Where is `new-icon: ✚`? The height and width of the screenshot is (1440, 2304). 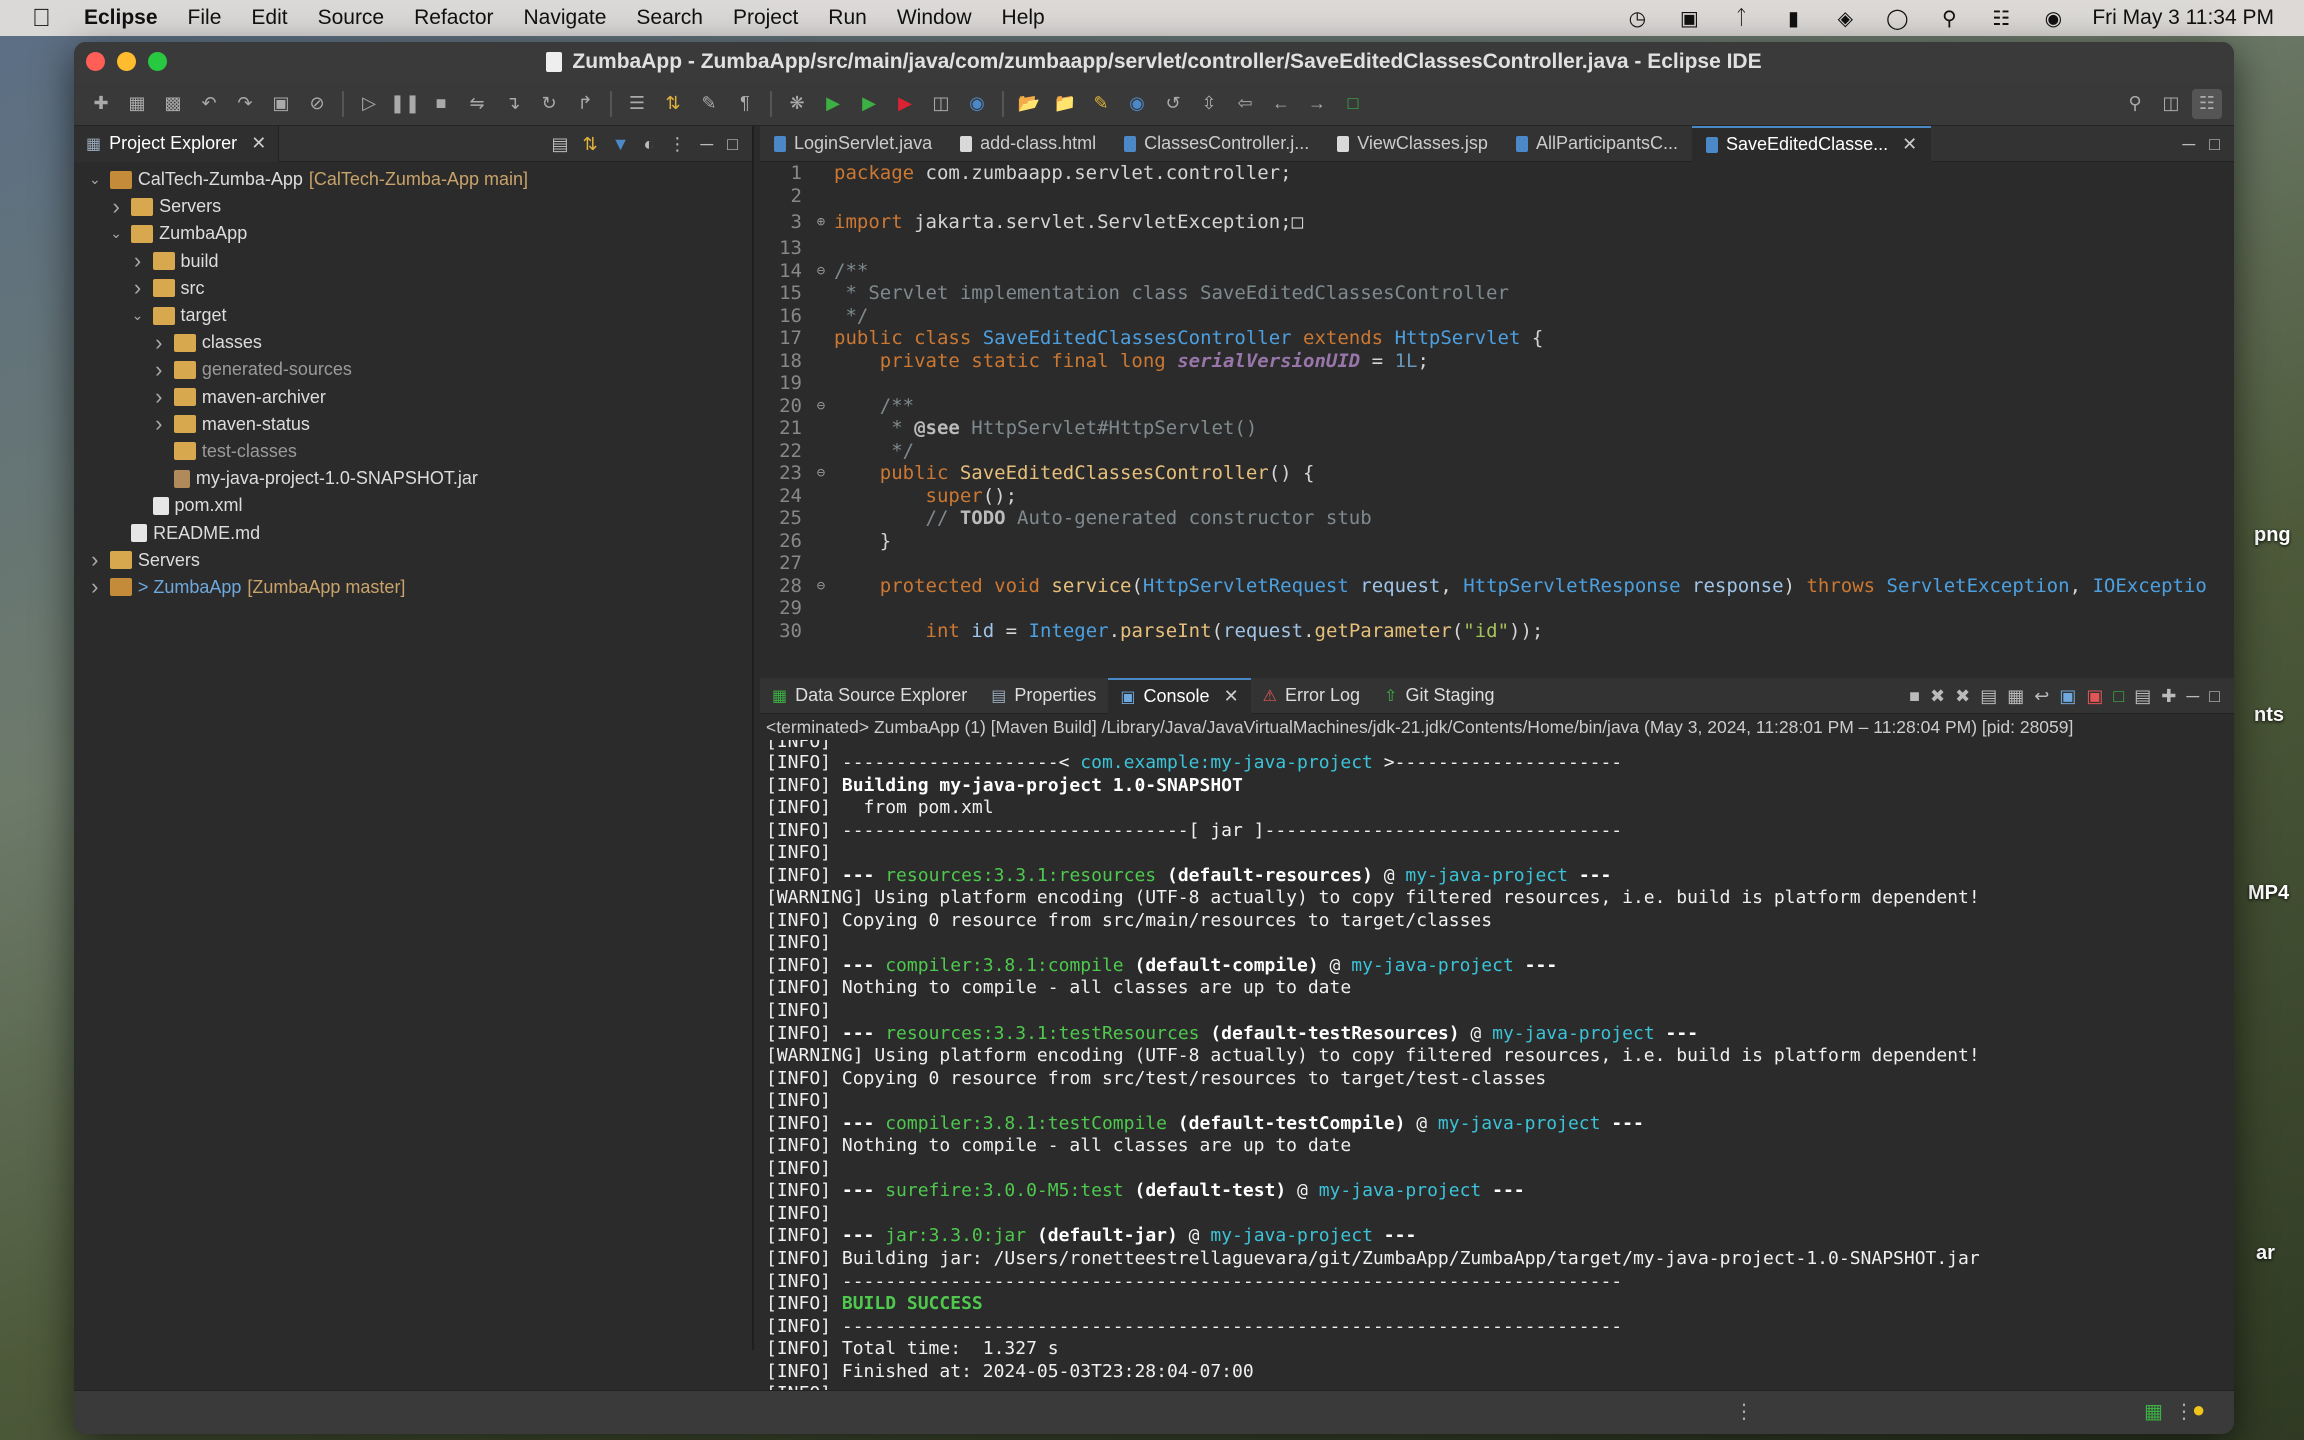 new-icon: ✚ is located at coordinates (101, 104).